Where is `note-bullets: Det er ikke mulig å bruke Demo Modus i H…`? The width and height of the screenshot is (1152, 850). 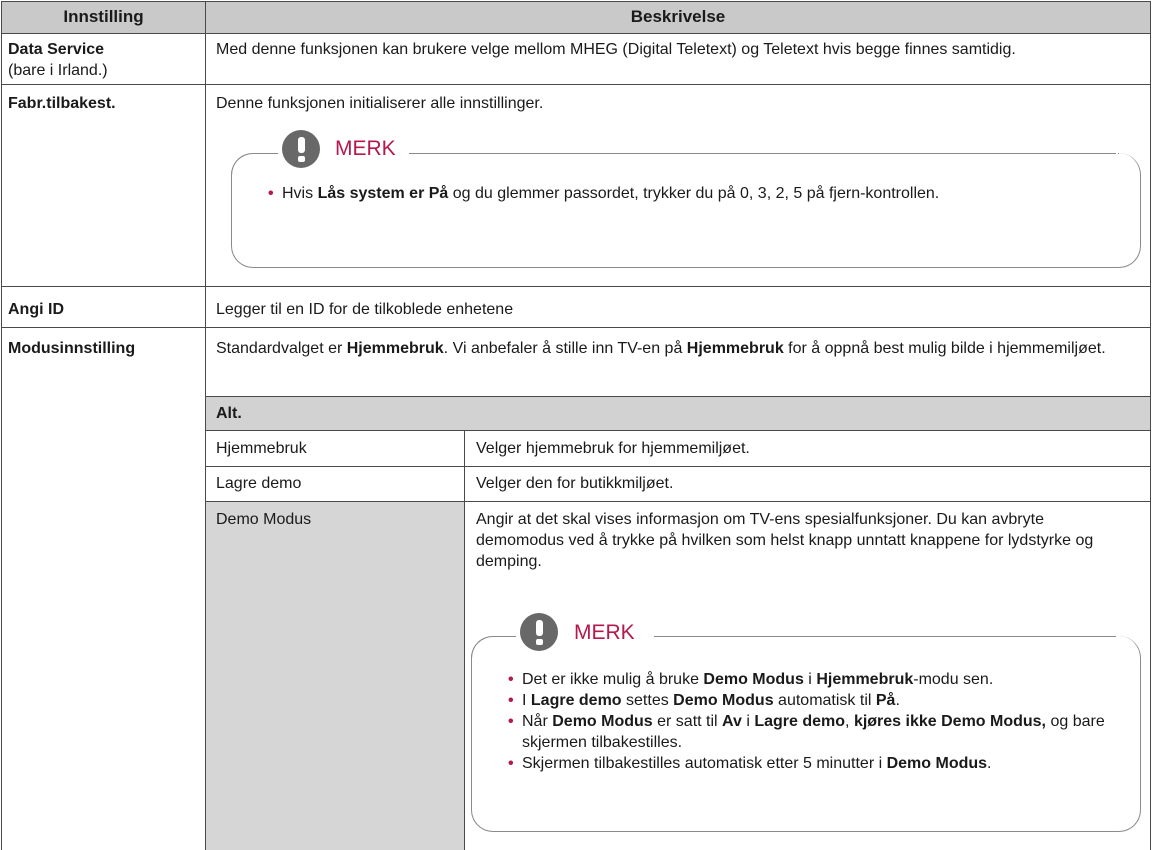 note-bullets: Det er ikke mulig å bruke Demo Modus i H… is located at coordinates (813, 721).